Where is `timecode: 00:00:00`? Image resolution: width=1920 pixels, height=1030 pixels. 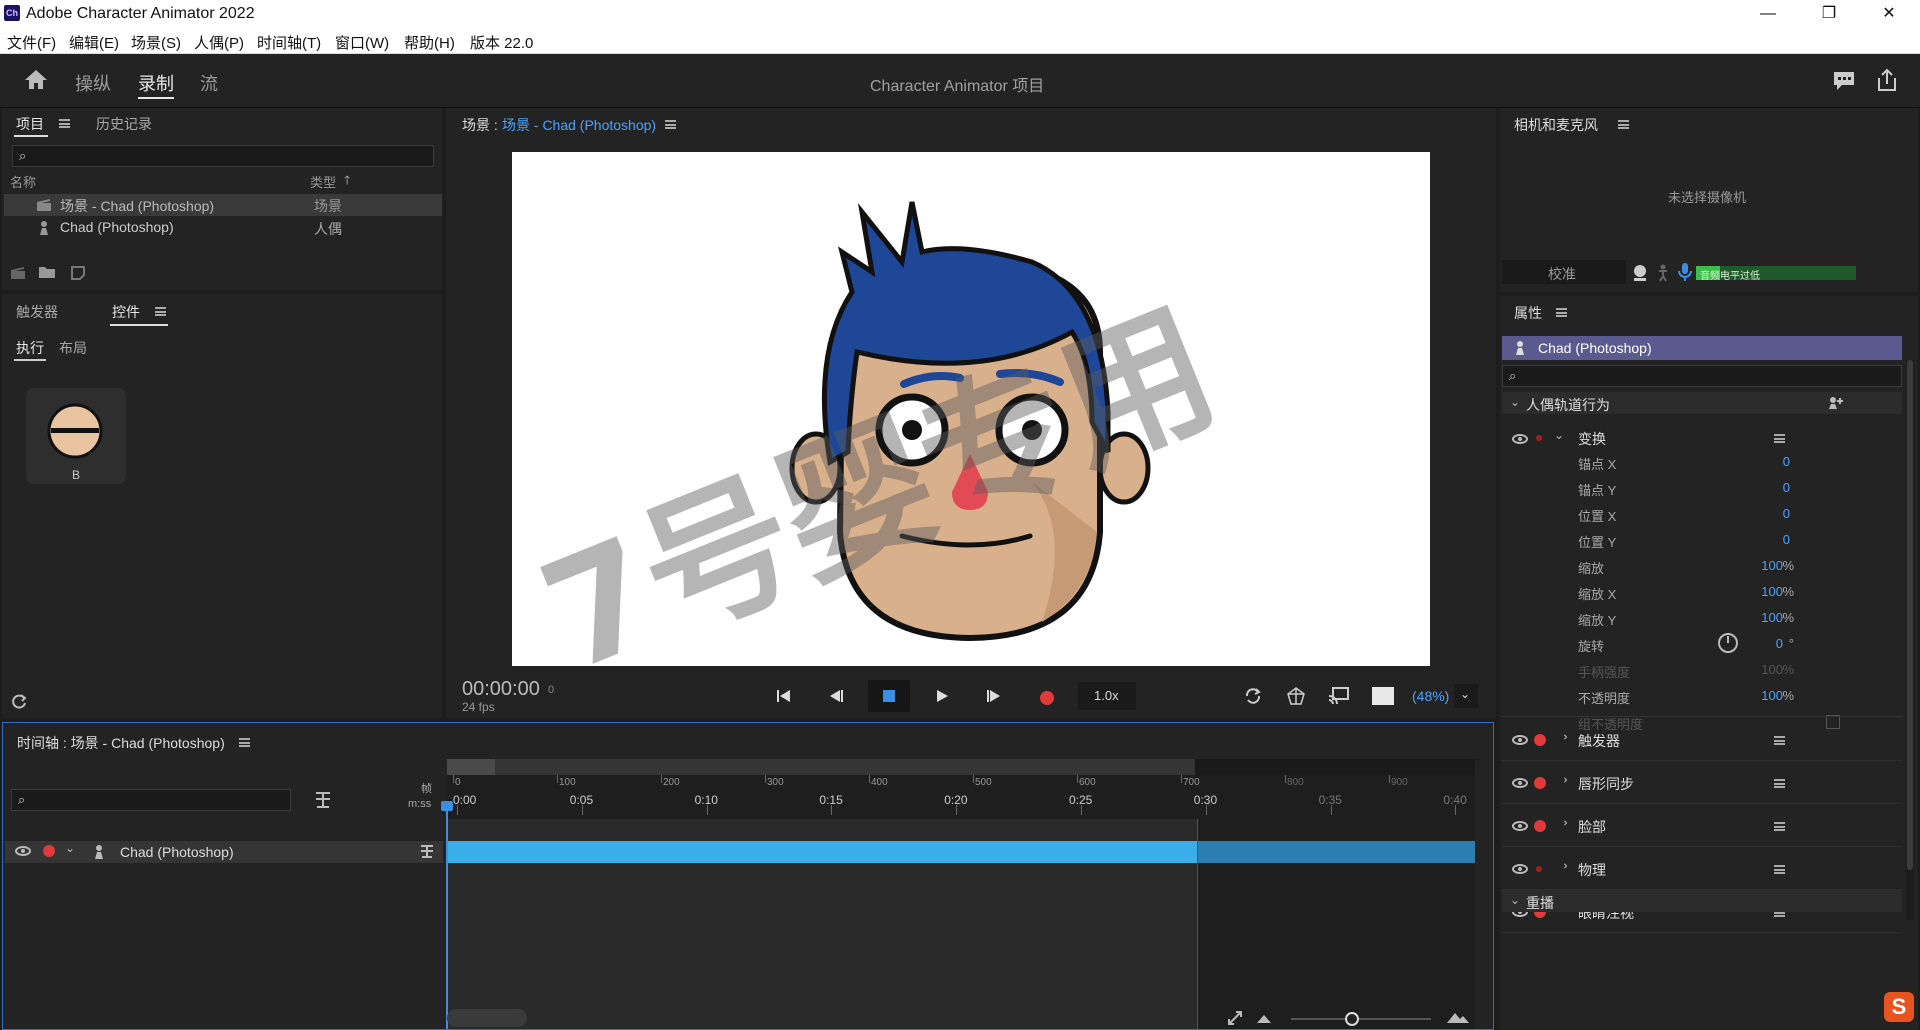 timecode: 00:00:00 is located at coordinates (501, 689).